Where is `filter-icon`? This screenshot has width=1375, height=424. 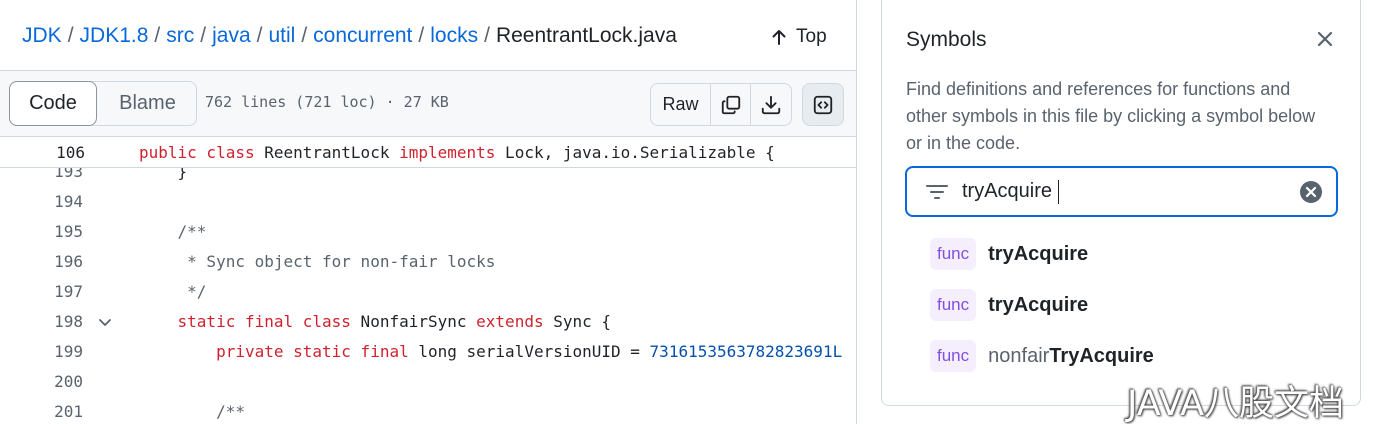
filter-icon is located at coordinates (937, 192).